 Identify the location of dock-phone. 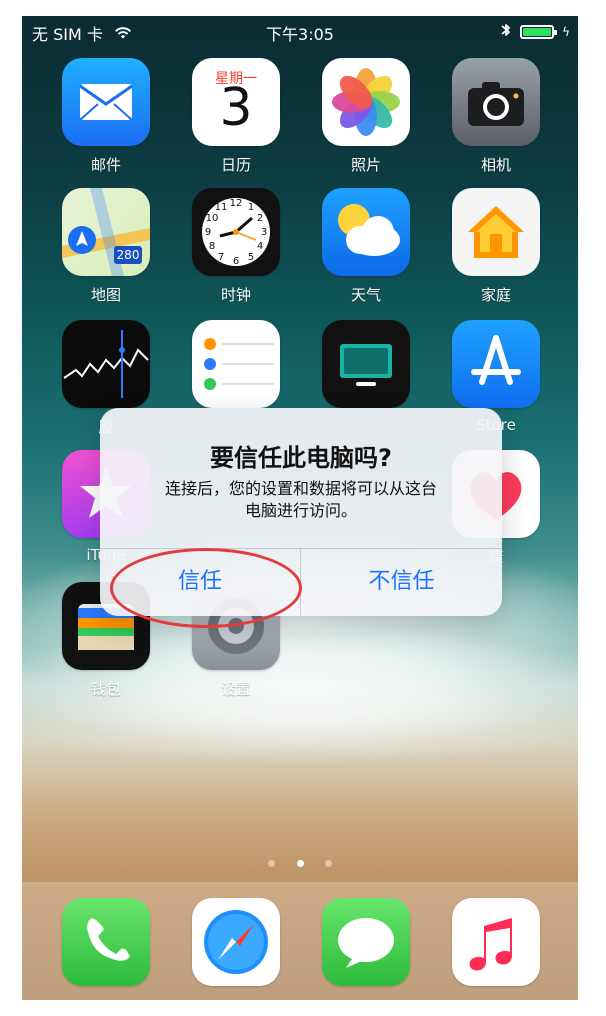
(106, 942).